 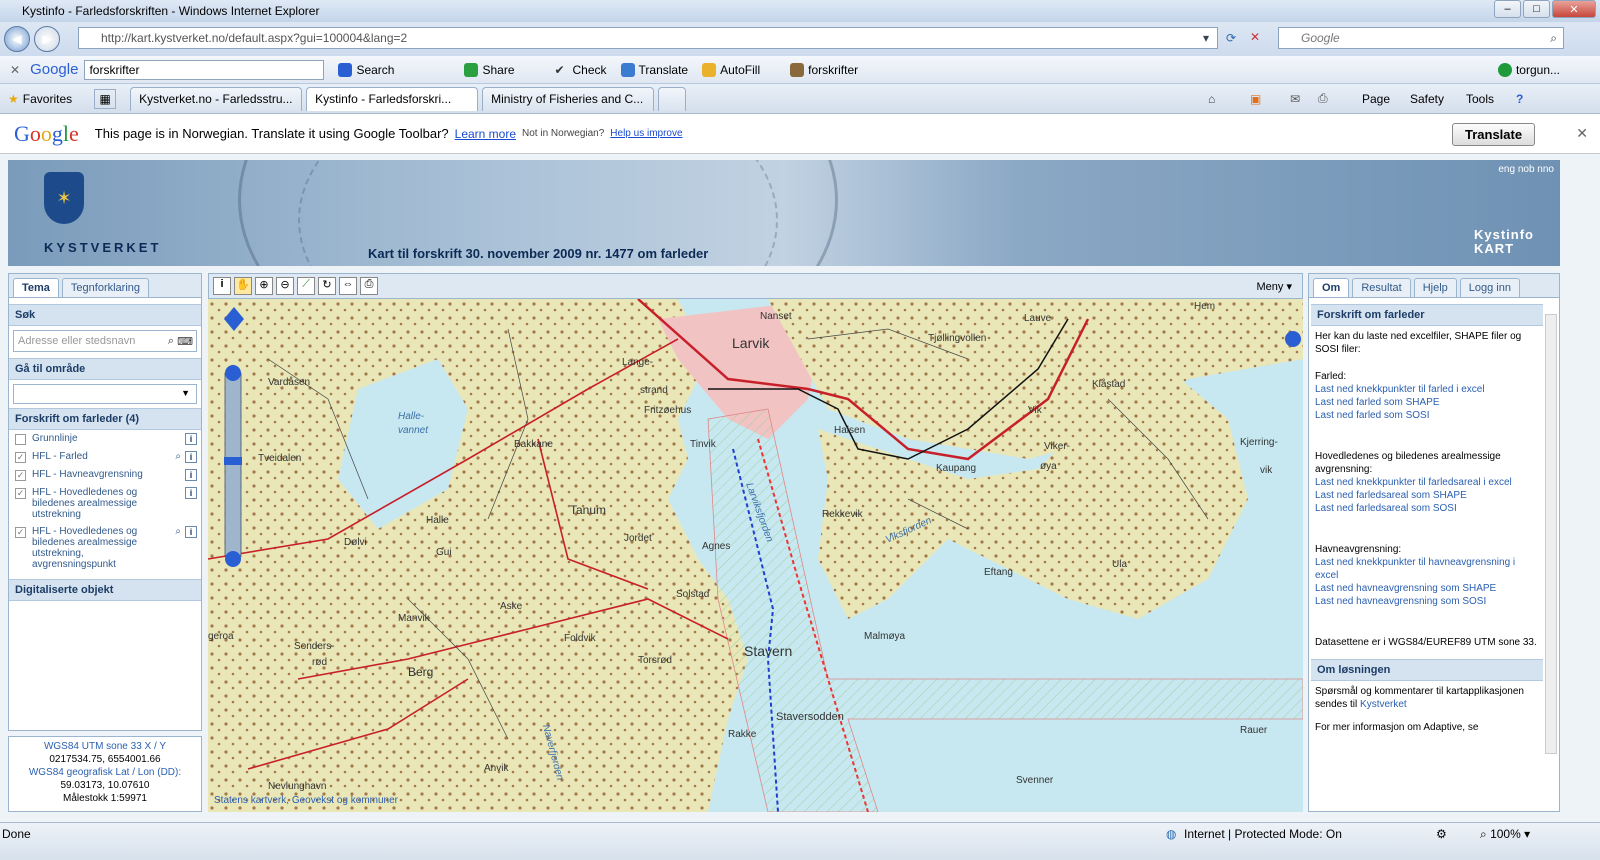 What do you see at coordinates (646, 133) in the screenshot?
I see `help-improve-link: Help us improve` at bounding box center [646, 133].